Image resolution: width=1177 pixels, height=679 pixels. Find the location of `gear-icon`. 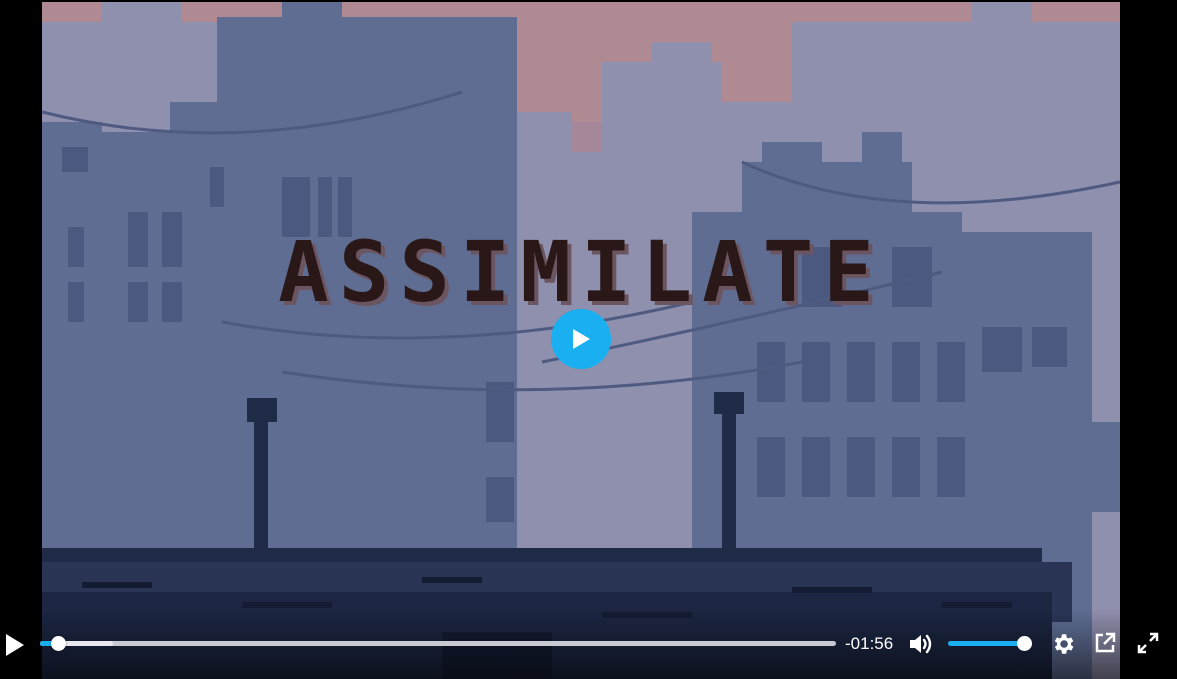

gear-icon is located at coordinates (1064, 644).